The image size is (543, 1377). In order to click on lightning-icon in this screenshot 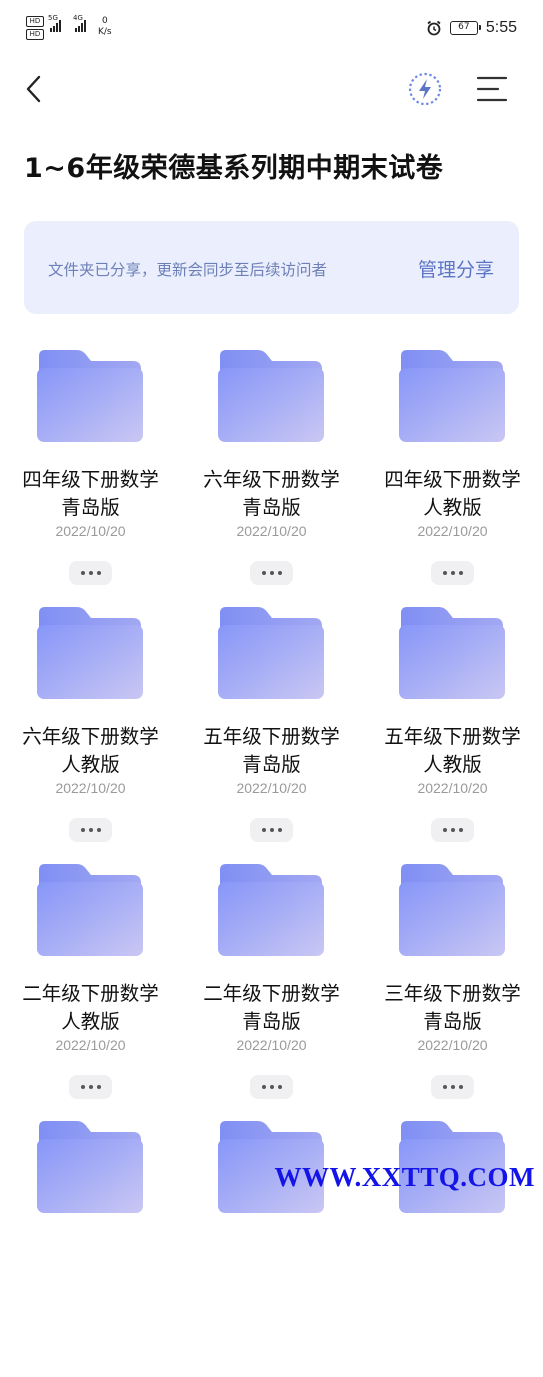, I will do `click(425, 89)`.